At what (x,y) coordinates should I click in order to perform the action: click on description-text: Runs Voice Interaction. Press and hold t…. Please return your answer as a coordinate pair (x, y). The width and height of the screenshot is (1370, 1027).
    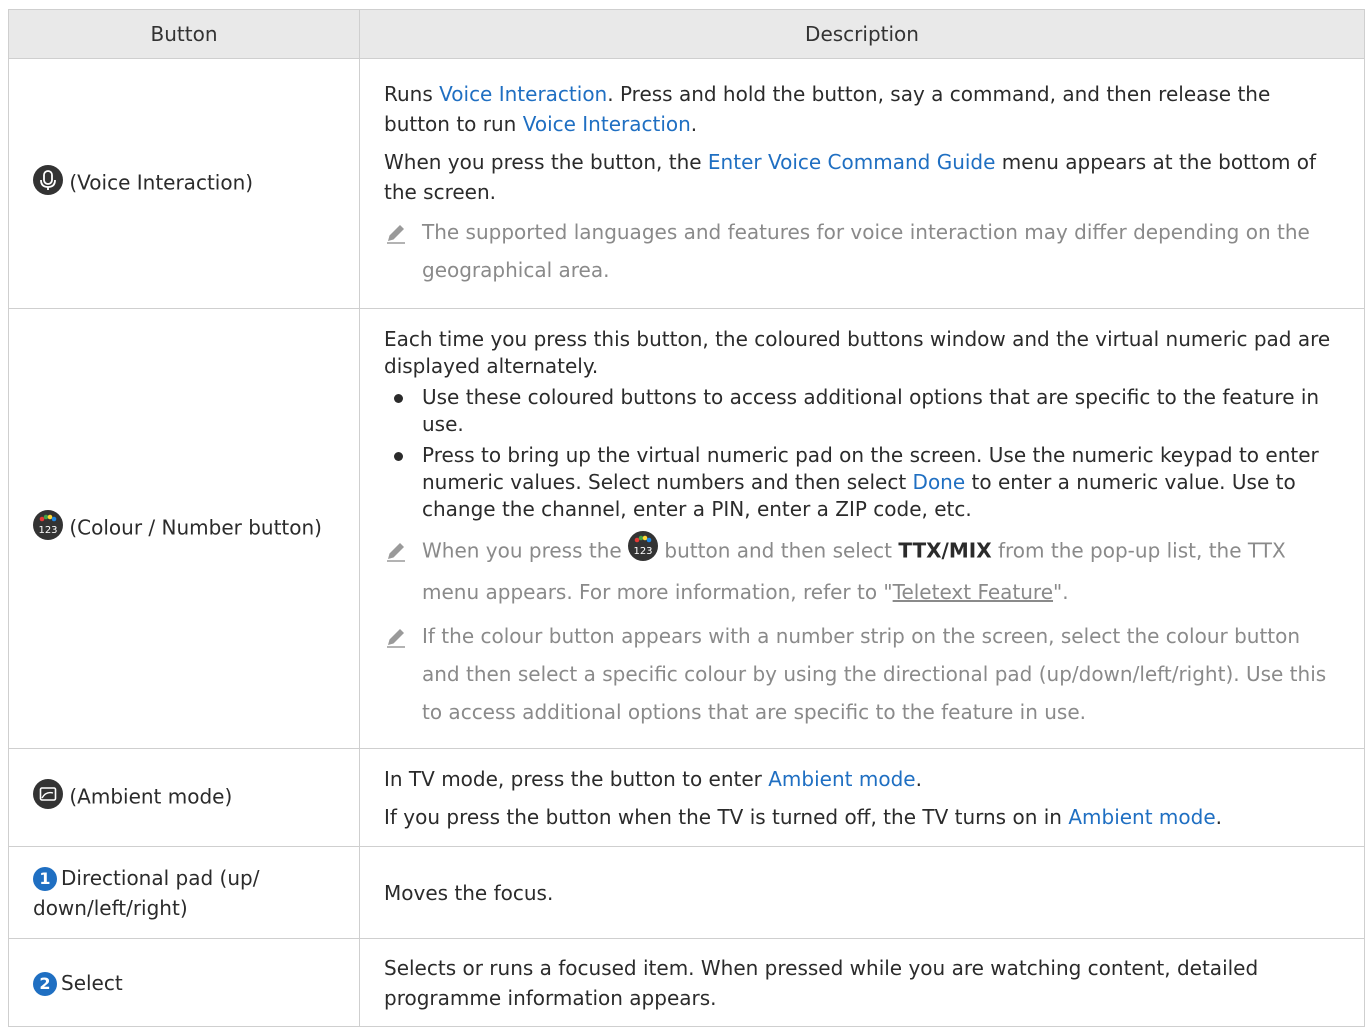
    Looking at the image, I should click on (827, 108).